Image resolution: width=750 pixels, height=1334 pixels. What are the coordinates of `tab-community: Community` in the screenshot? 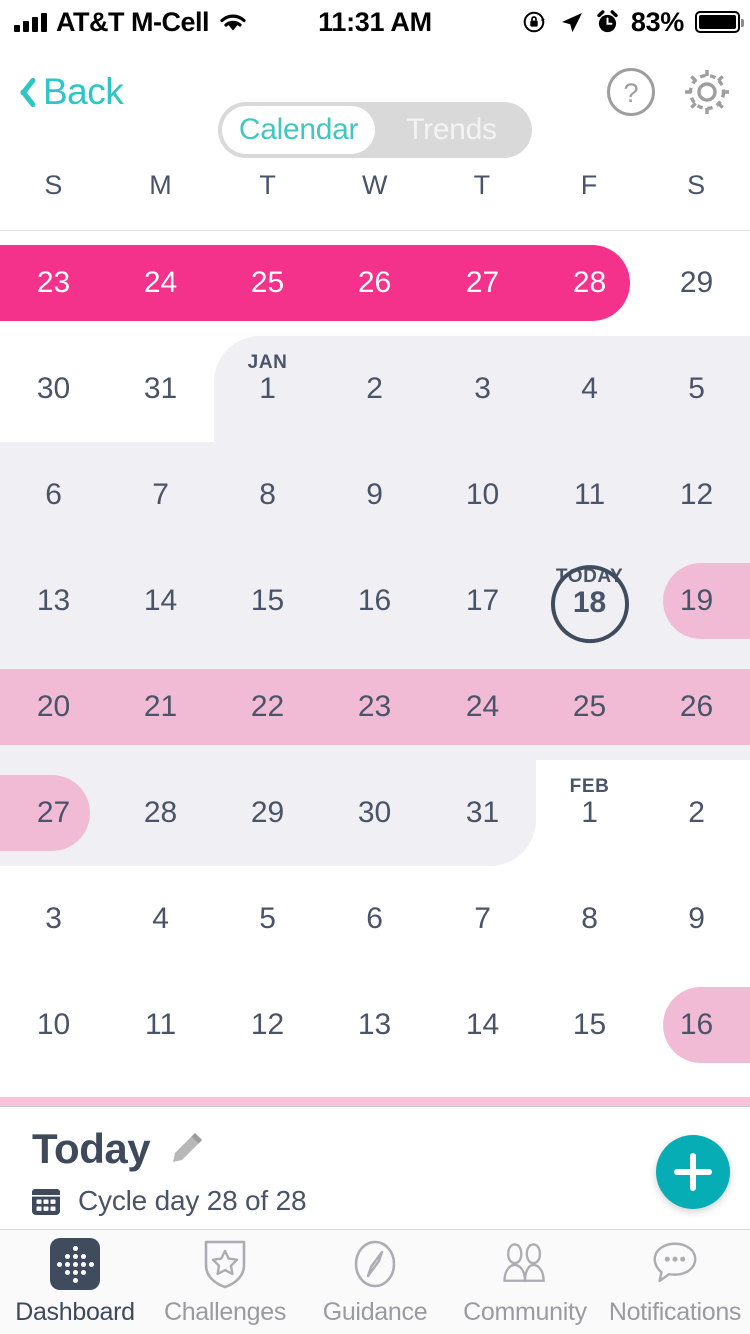 It's located at (525, 1282).